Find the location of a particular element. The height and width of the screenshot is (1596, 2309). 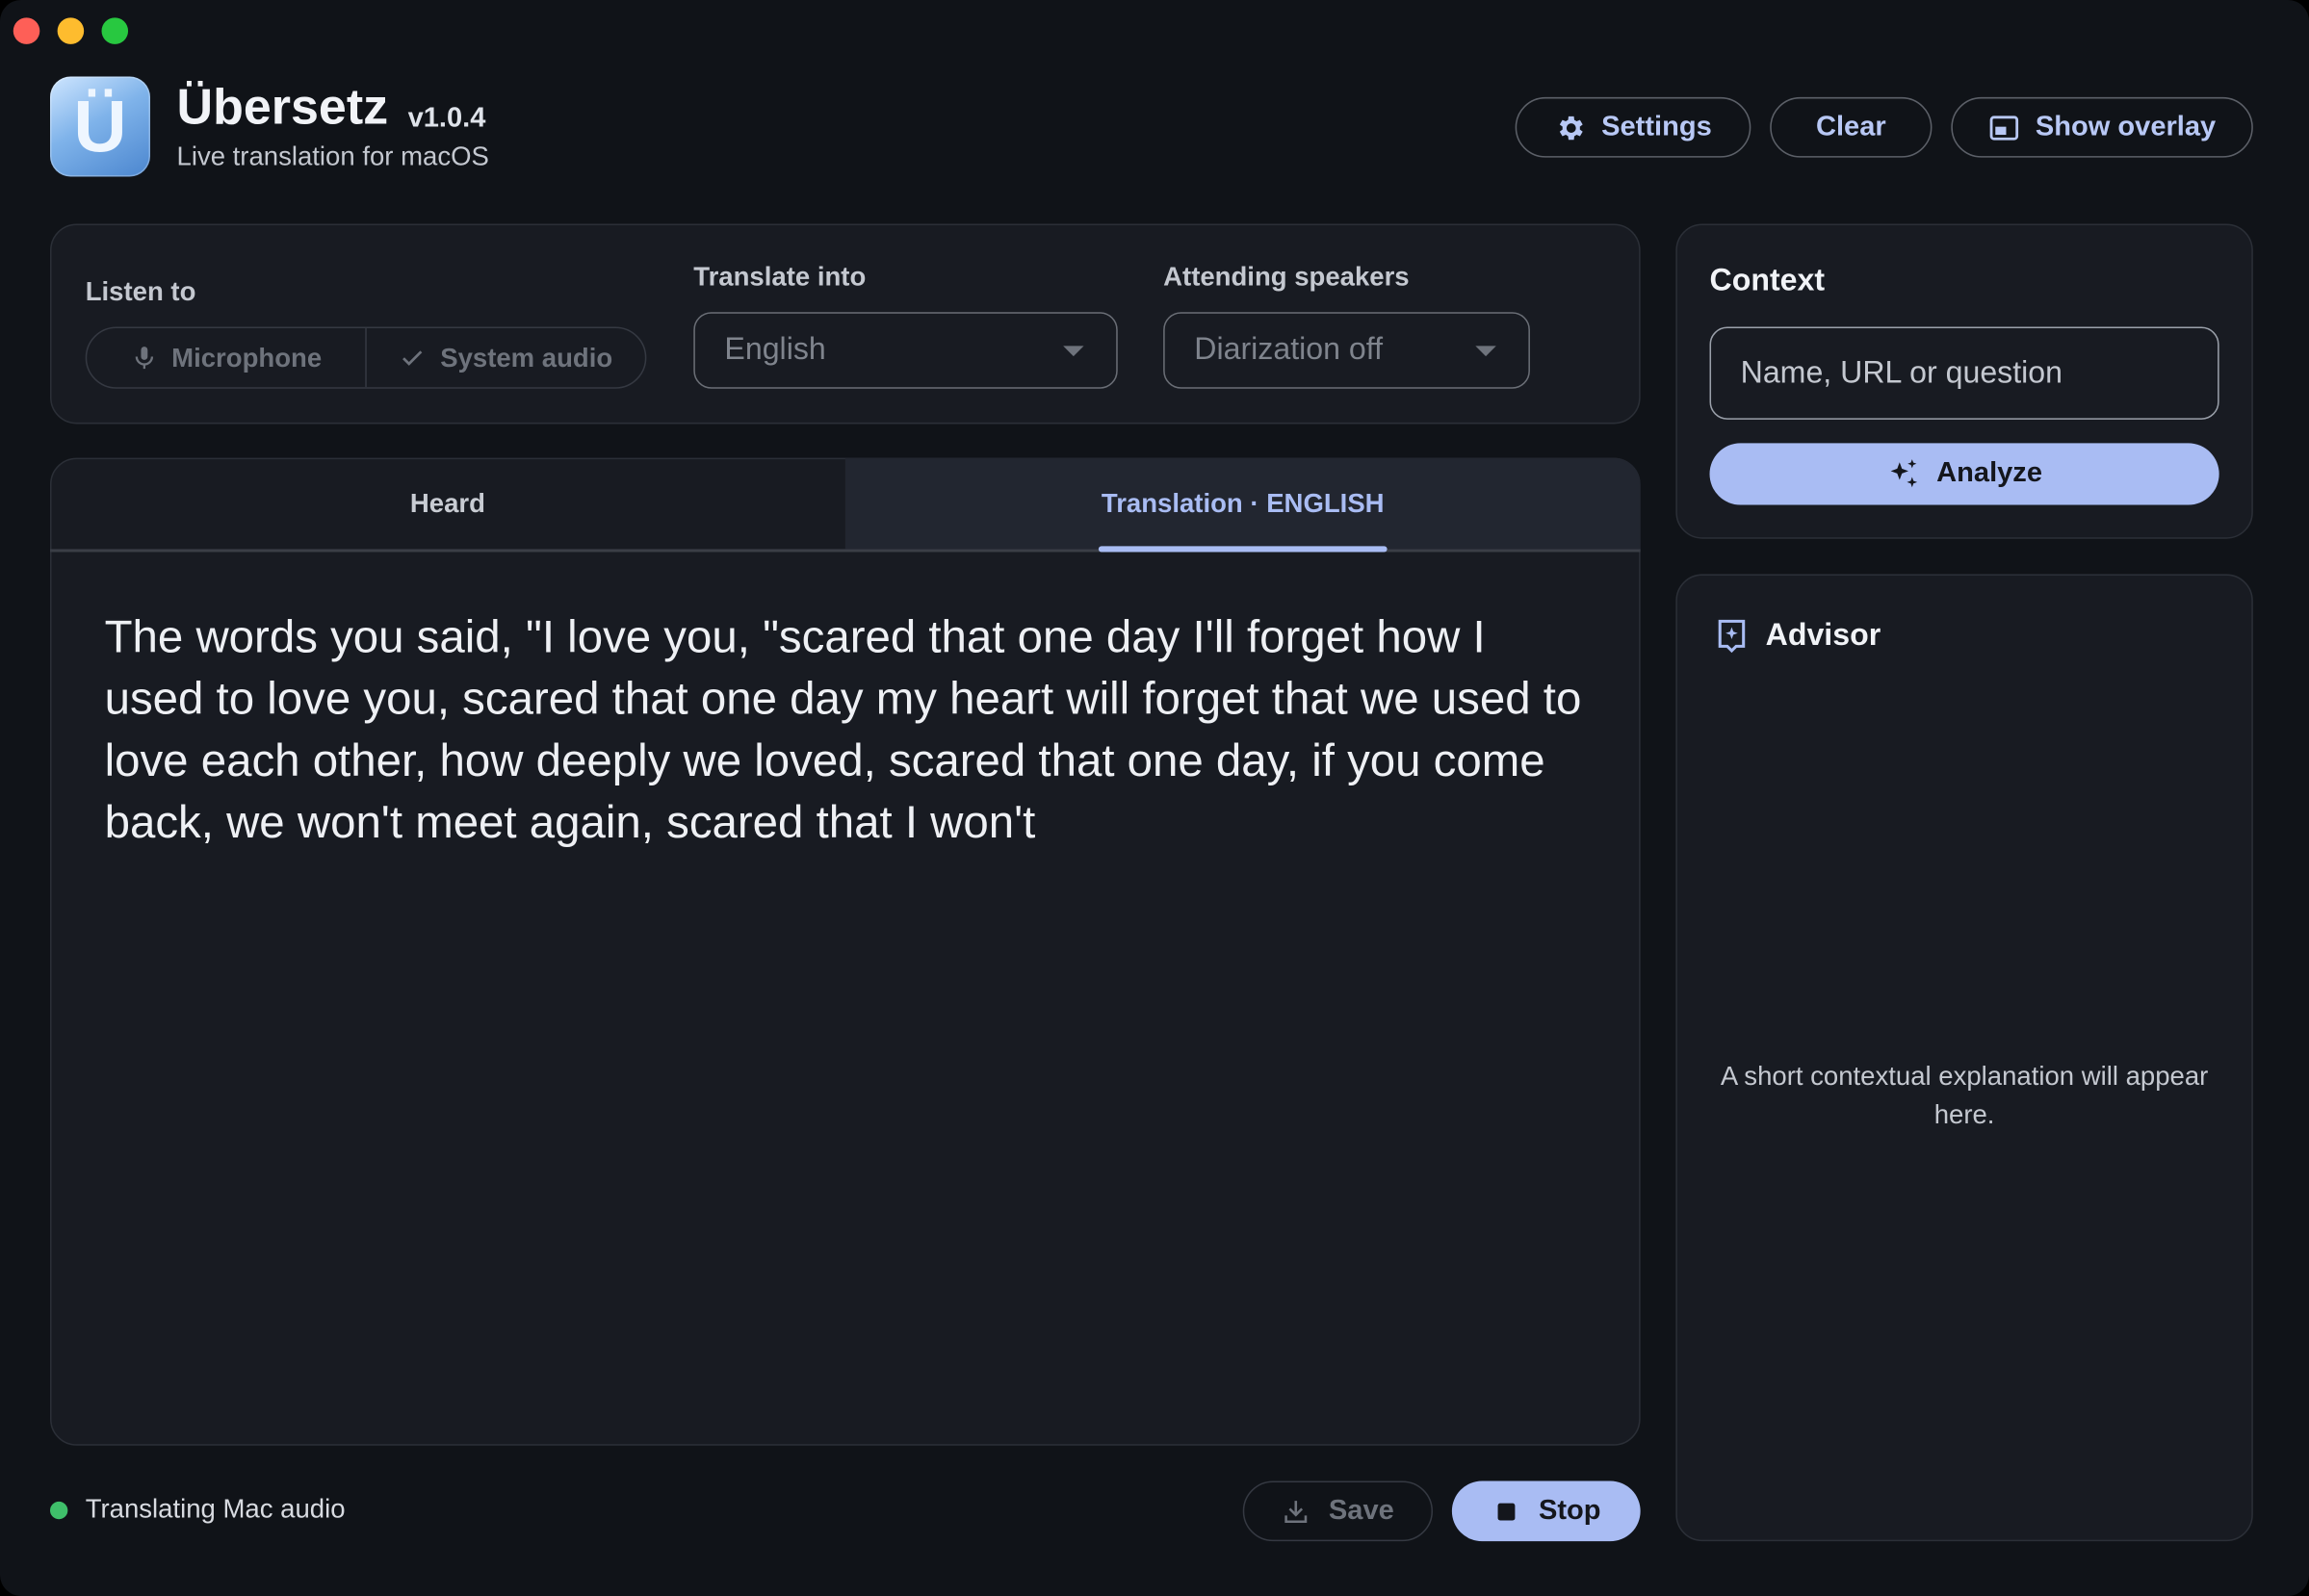

context-input is located at coordinates (1964, 373).